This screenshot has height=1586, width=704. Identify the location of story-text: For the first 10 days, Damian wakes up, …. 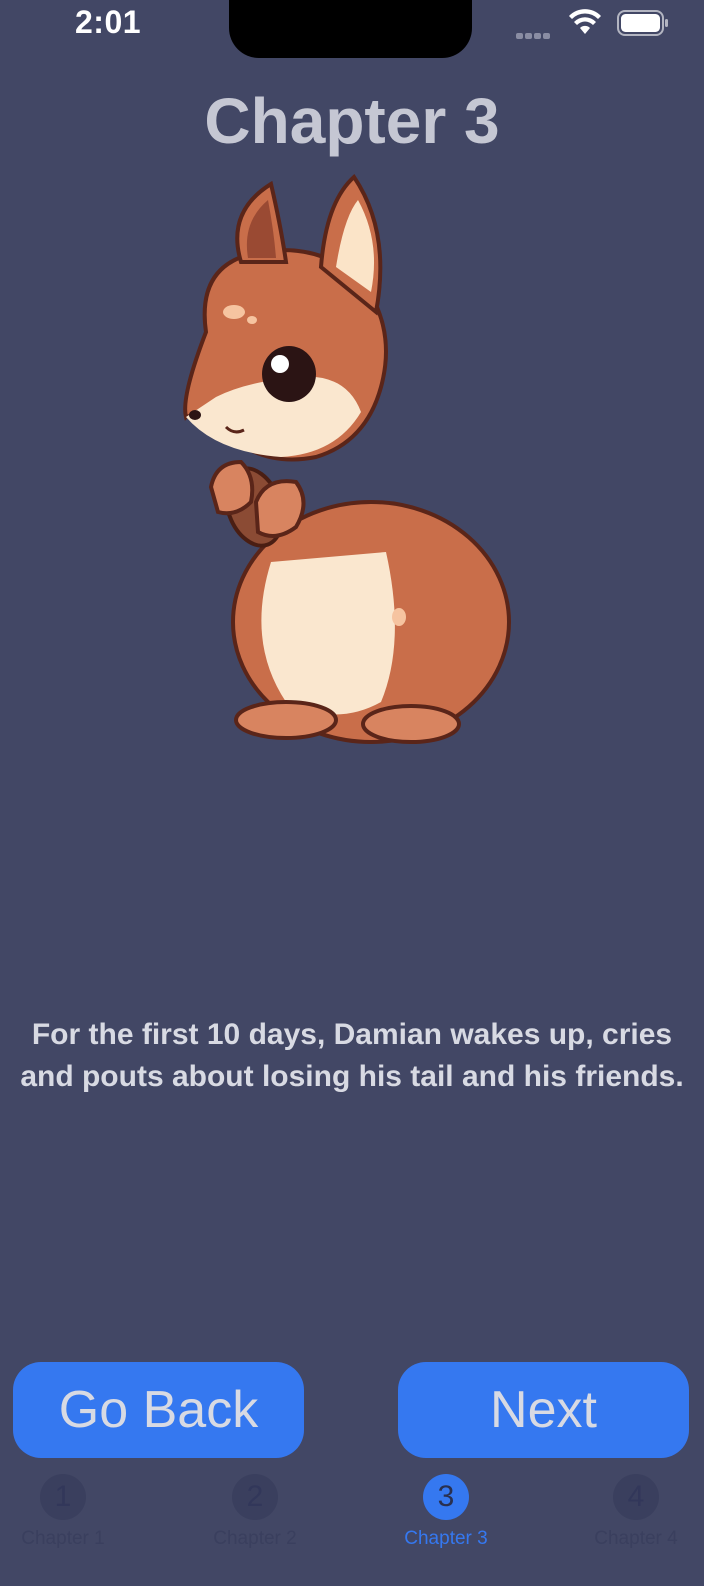
(352, 1056).